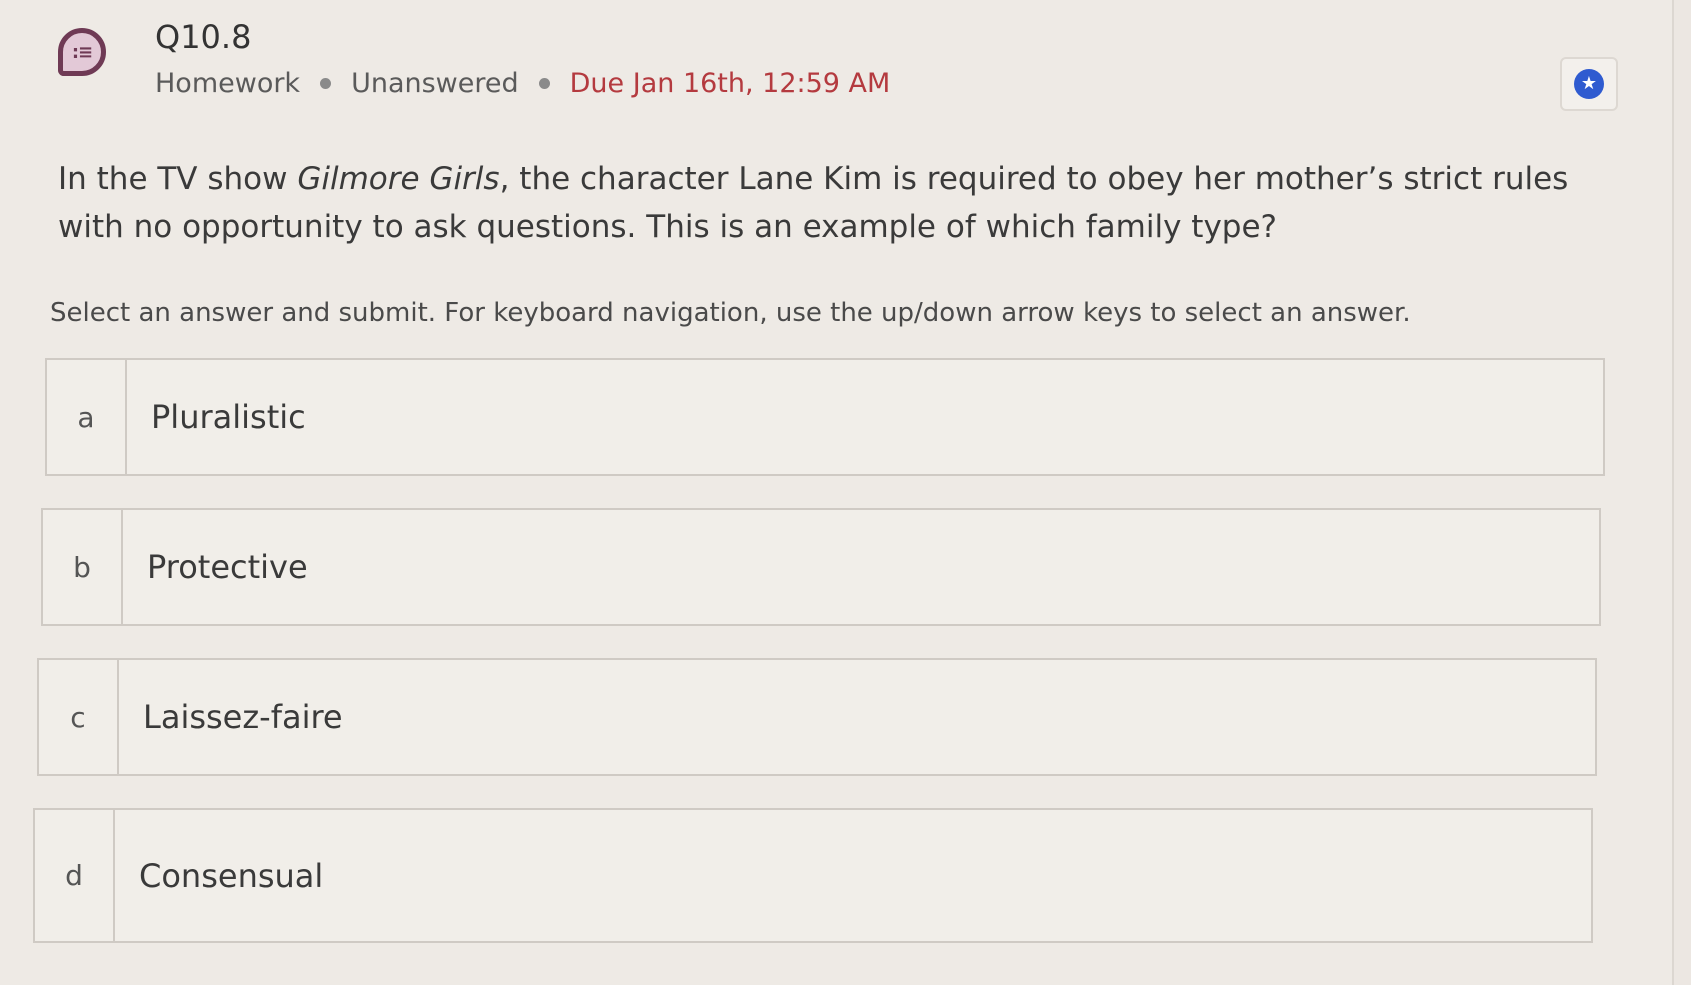 The height and width of the screenshot is (985, 1691). Describe the element at coordinates (730, 83) in the screenshot. I see `due-date: Due Jan 16th, 12:59 AM` at that location.